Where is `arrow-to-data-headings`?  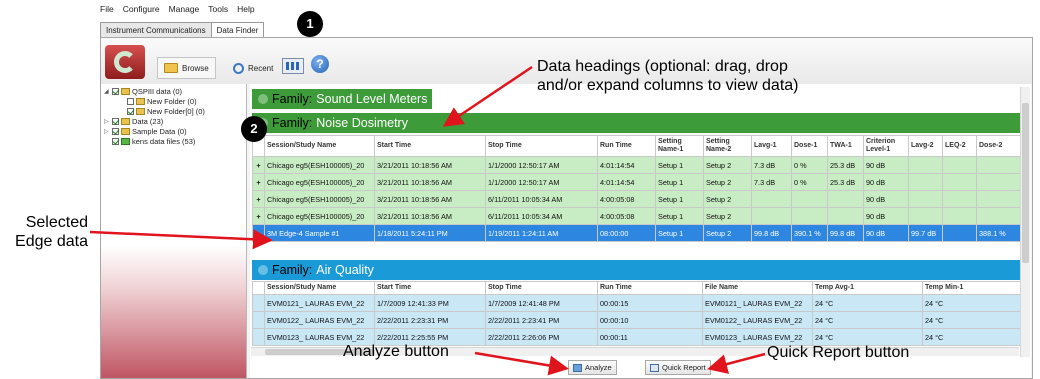
arrow-to-data-headings is located at coordinates (487, 96).